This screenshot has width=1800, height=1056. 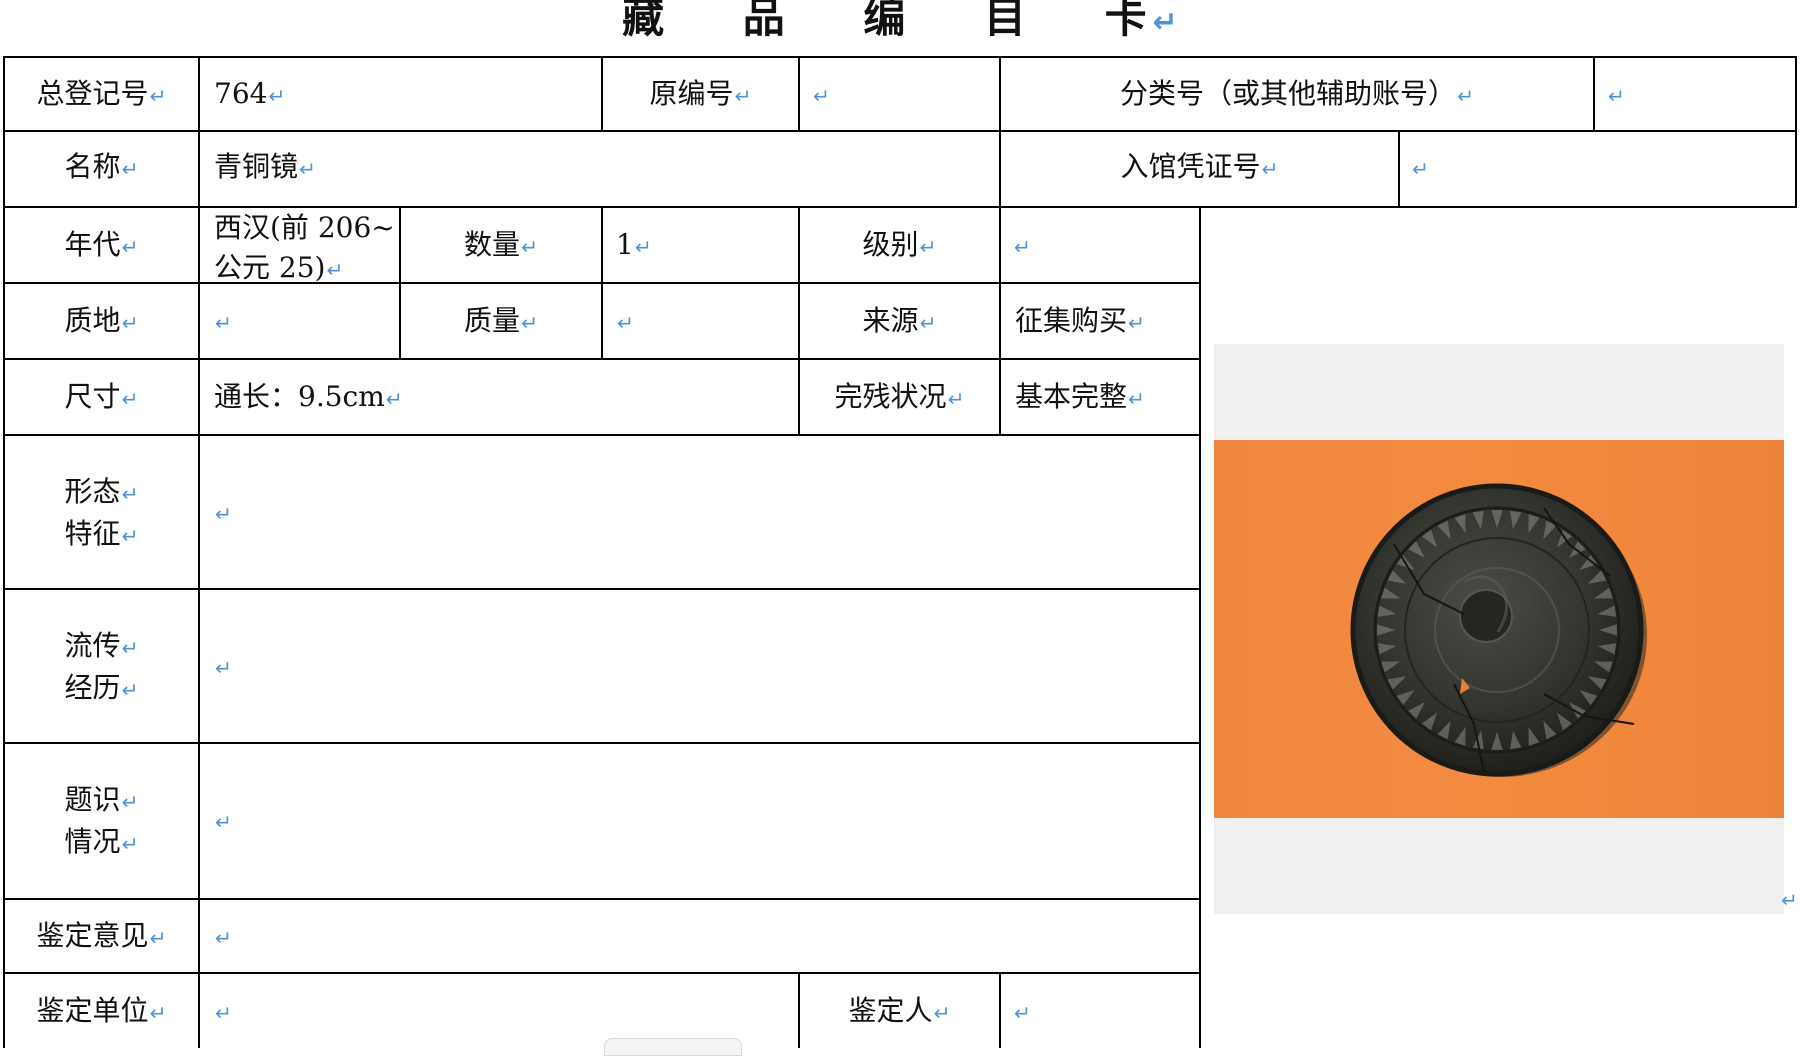 What do you see at coordinates (304, 249) in the screenshot?
I see `era-value: 西汉(前 206~ 公元 25)↵` at bounding box center [304, 249].